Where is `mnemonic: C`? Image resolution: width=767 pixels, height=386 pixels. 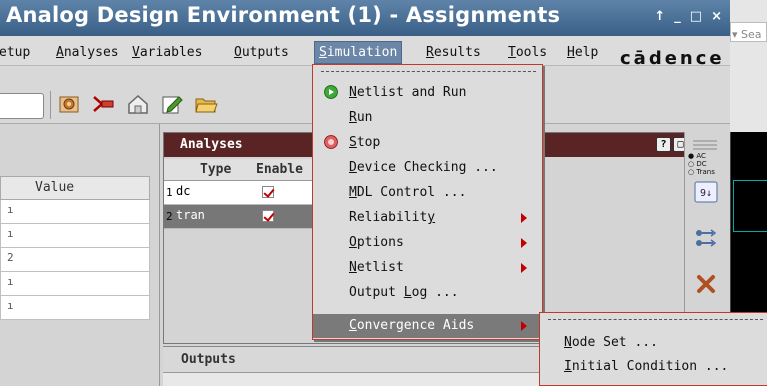
mnemonic: C is located at coordinates (353, 325).